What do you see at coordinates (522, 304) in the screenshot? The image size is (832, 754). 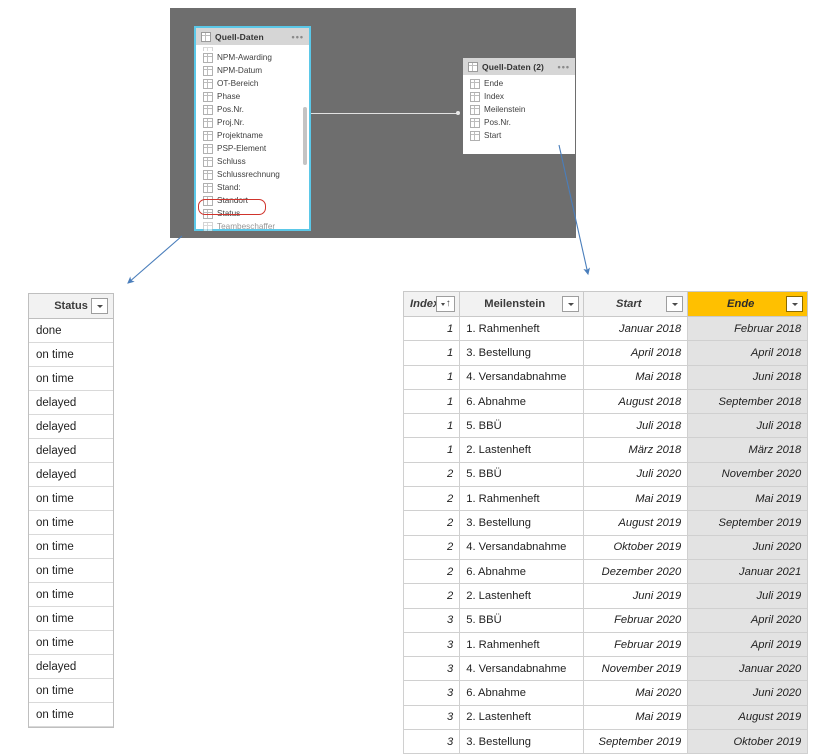 I see `column-header-meilenstein: Meilenstein` at bounding box center [522, 304].